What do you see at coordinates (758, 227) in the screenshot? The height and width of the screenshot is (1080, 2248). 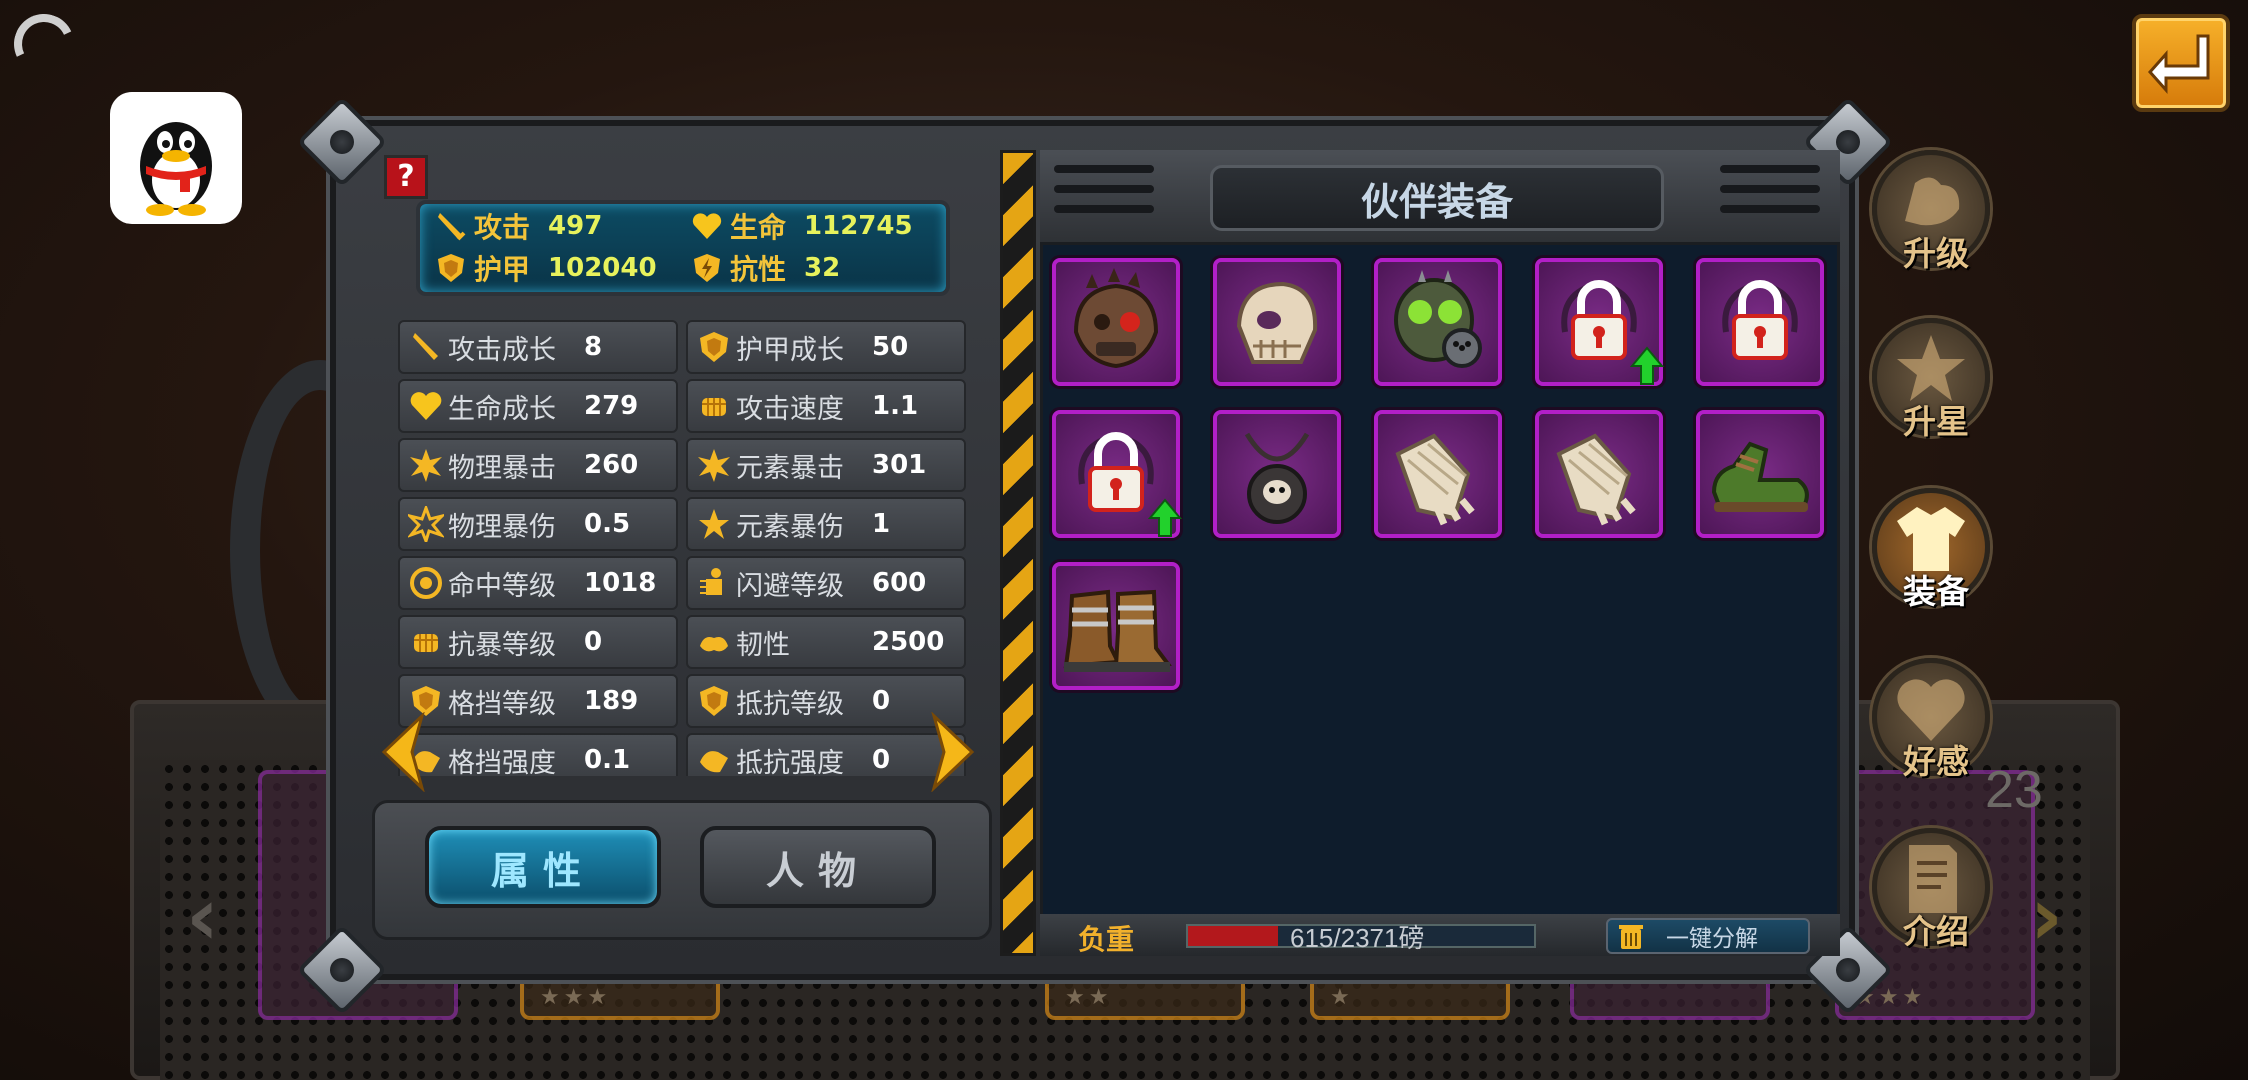 I see `summary-life-label: 生命` at bounding box center [758, 227].